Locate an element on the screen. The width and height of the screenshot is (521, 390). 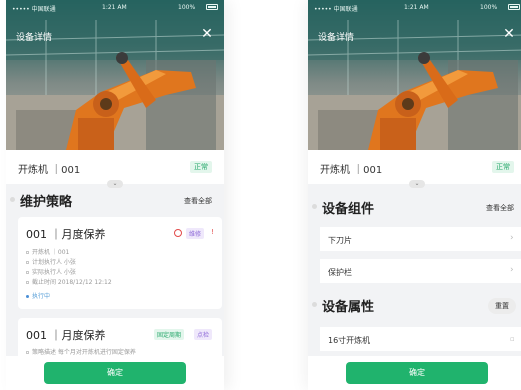
card-row: 实际执行人 小张 is located at coordinates (51, 271).